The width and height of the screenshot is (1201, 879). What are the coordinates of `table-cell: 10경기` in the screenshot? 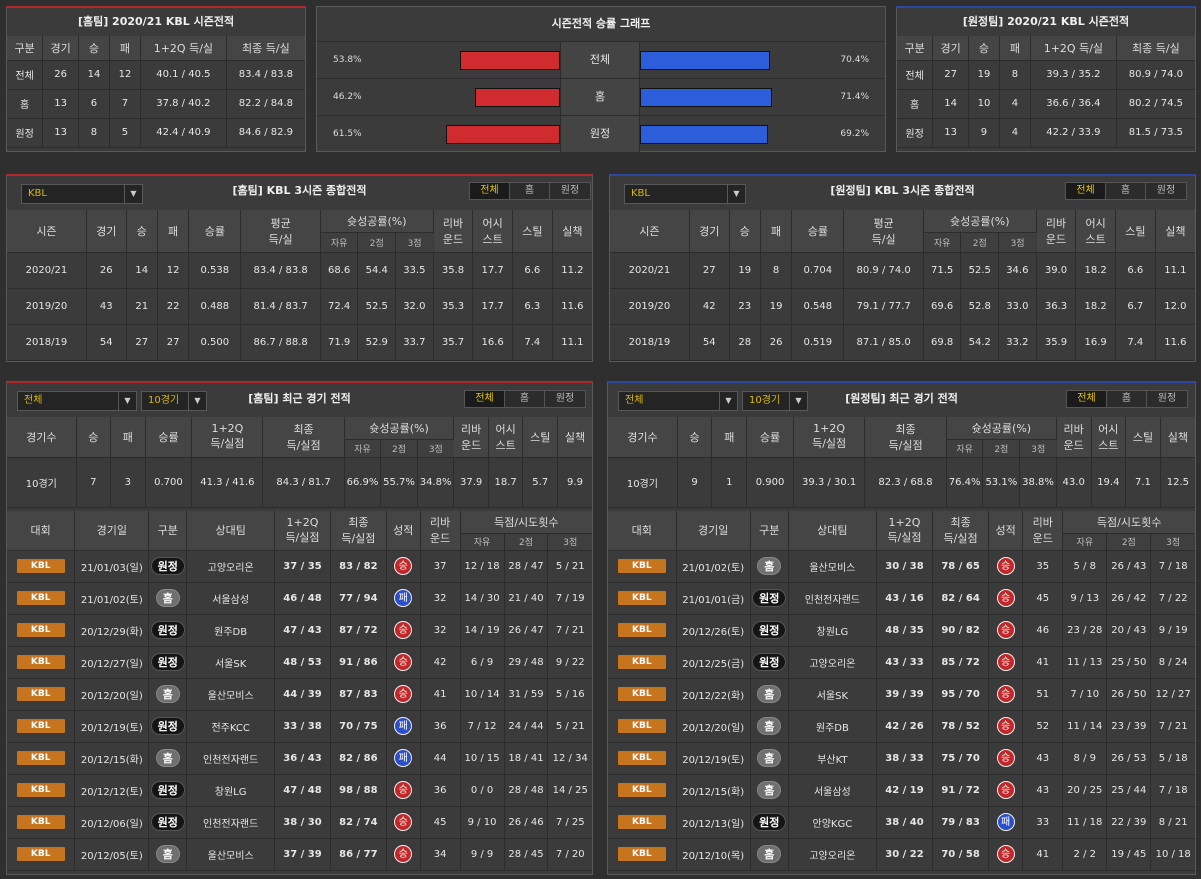 It's located at (42, 482).